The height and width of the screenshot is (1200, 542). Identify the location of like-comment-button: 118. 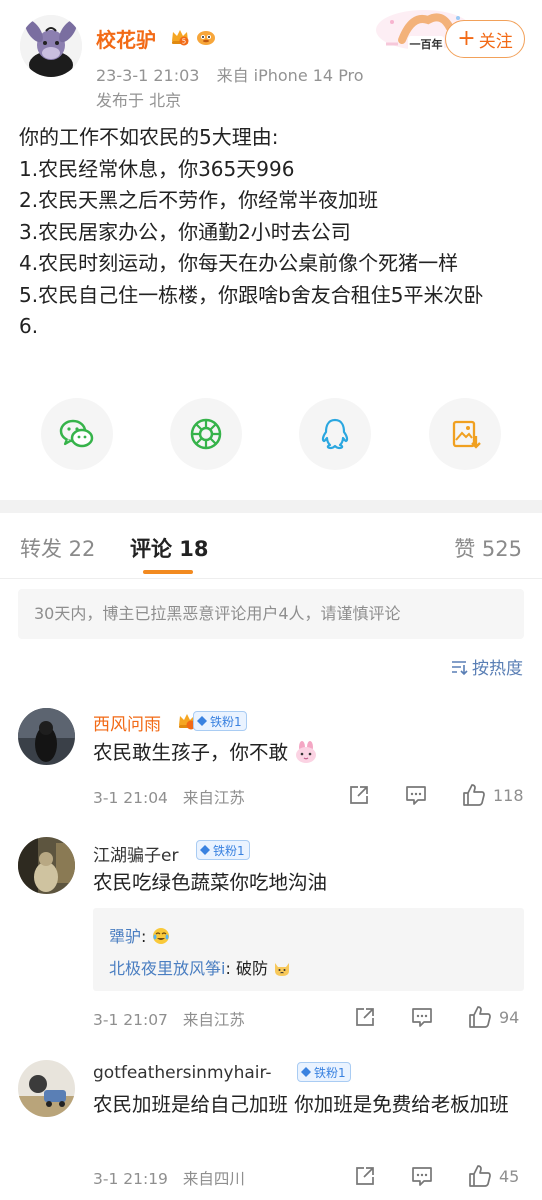
(492, 795).